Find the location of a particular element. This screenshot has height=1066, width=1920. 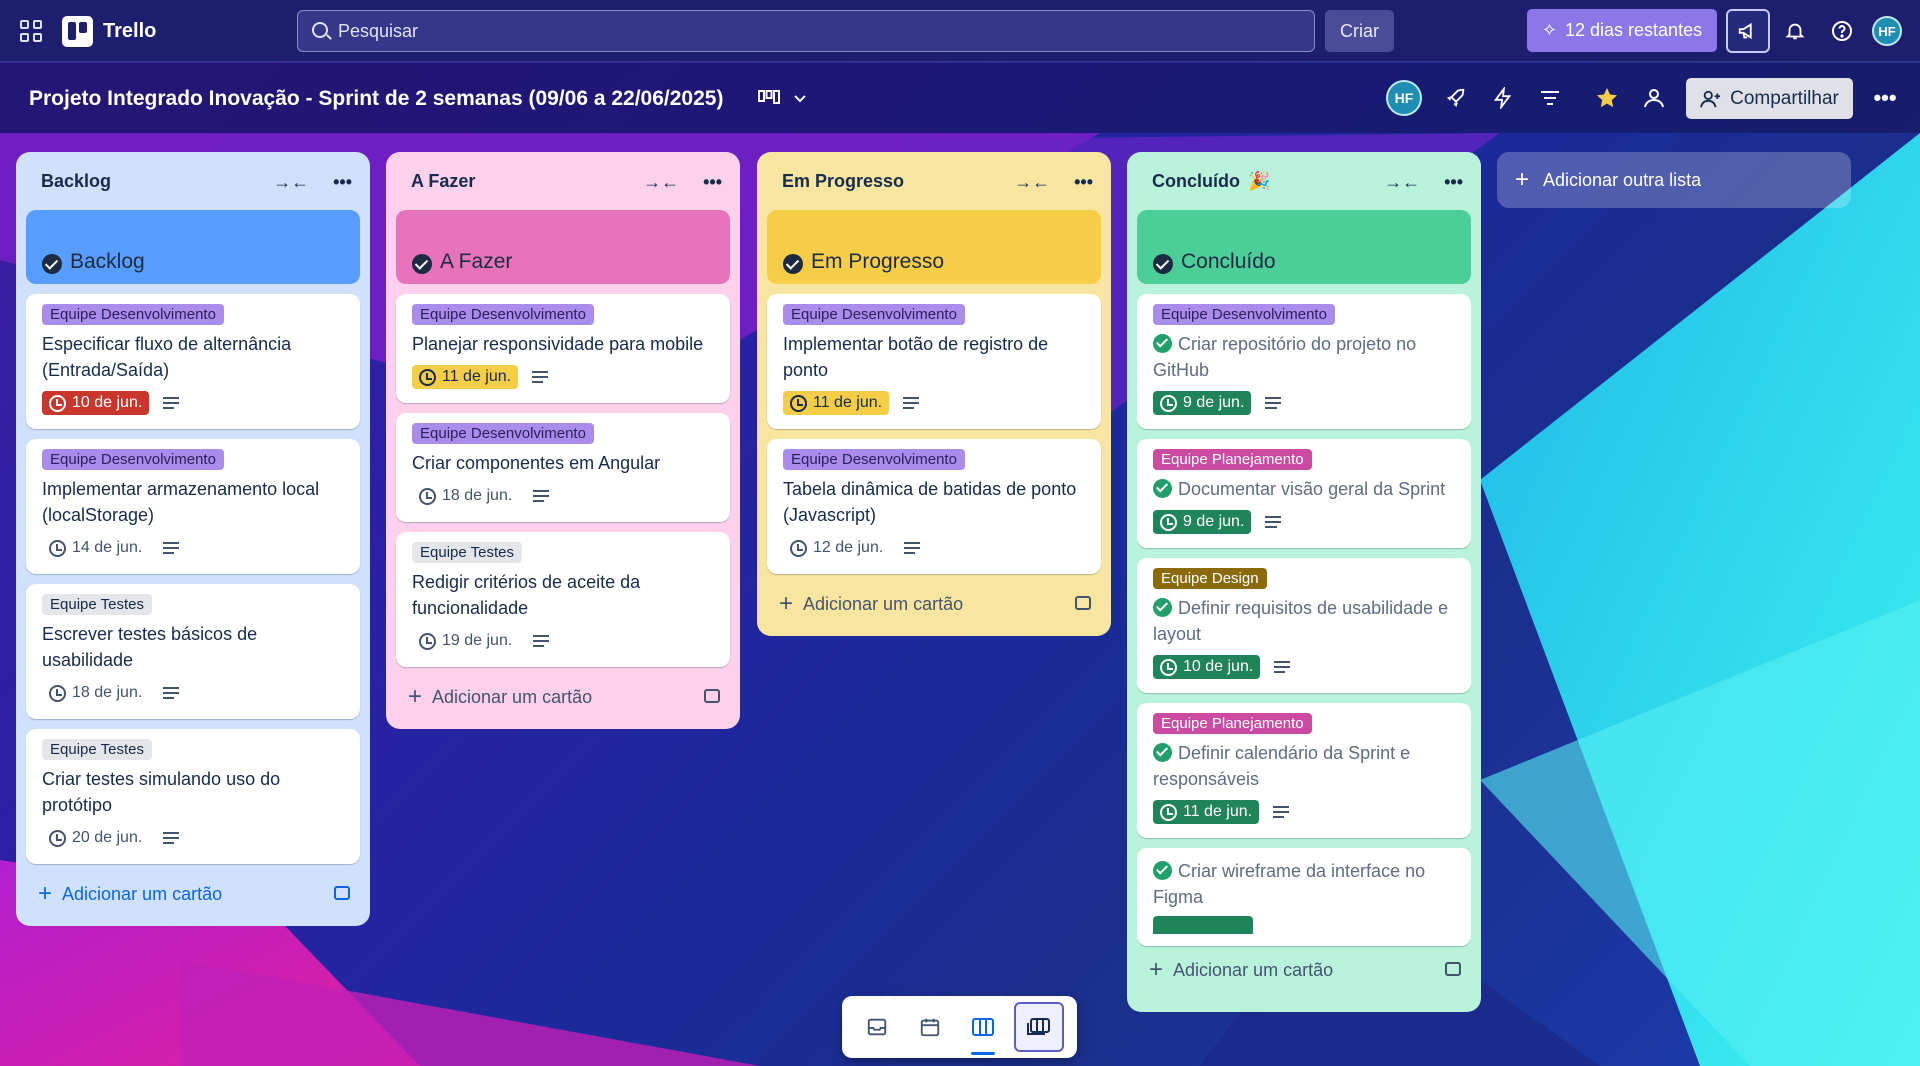

chevron-down-icon is located at coordinates (800, 98).